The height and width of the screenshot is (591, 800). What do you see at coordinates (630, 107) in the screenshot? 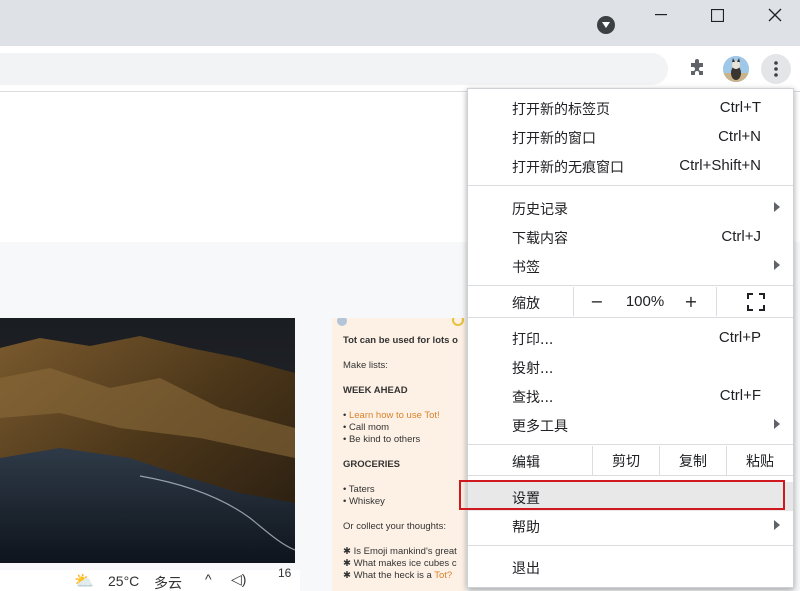
I see `menu-item-new-tab: 打开新的标签页 Ctrl+T` at bounding box center [630, 107].